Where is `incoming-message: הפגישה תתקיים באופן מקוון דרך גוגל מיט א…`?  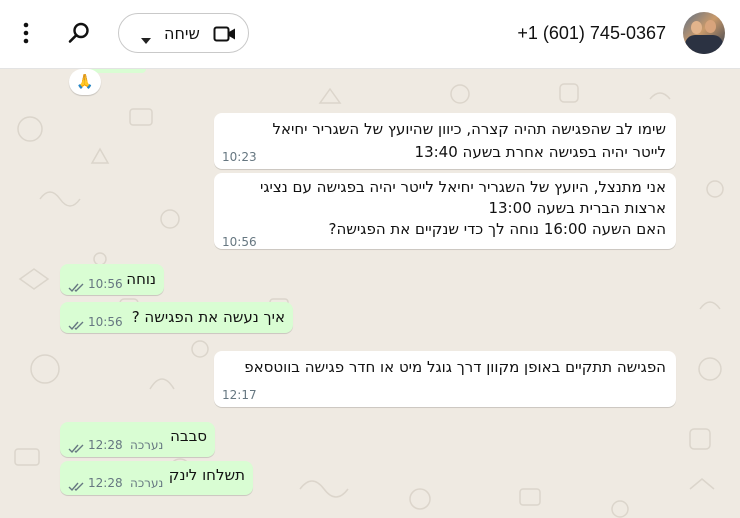 incoming-message: הפגישה תתקיים באופן מקוון דרך גוגל מיט א… is located at coordinates (445, 379).